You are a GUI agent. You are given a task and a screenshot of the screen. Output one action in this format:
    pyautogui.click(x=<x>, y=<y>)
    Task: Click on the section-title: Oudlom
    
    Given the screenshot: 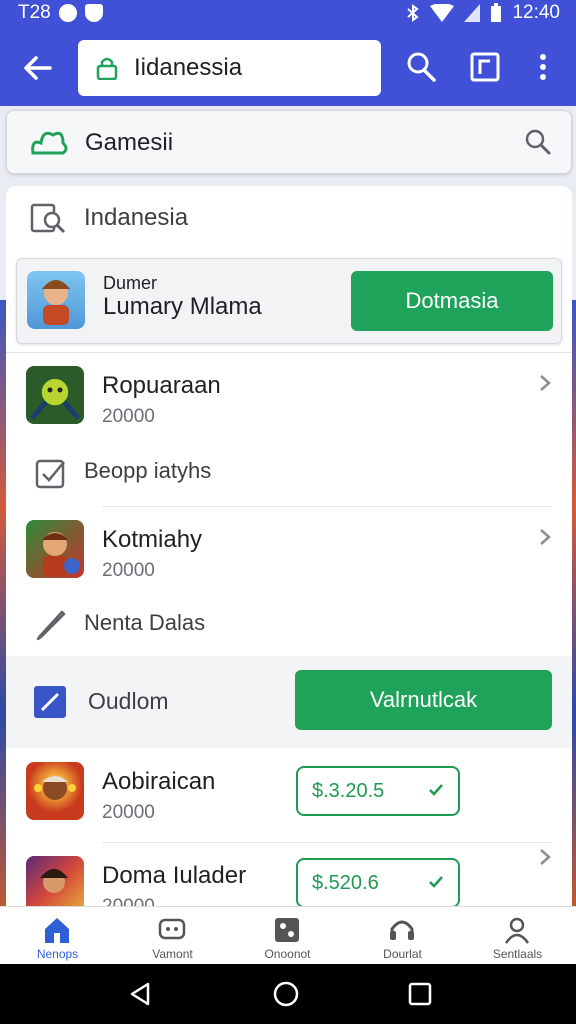 What is the action you would take?
    pyautogui.click(x=128, y=701)
    